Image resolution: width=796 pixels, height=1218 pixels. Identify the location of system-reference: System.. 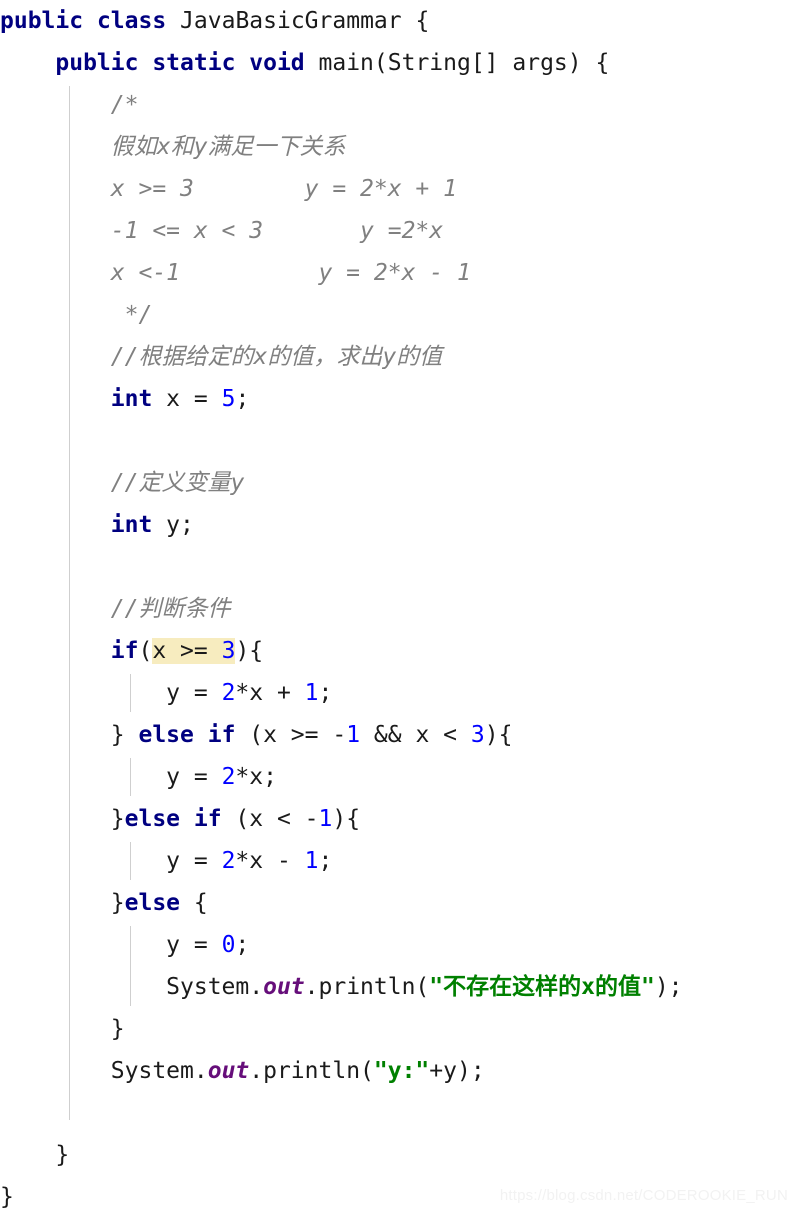
(215, 987).